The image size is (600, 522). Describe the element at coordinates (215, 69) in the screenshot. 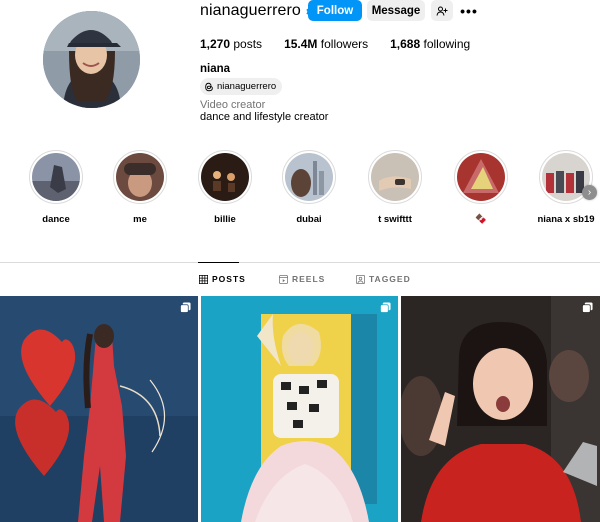

I see `full-name: niana` at that location.